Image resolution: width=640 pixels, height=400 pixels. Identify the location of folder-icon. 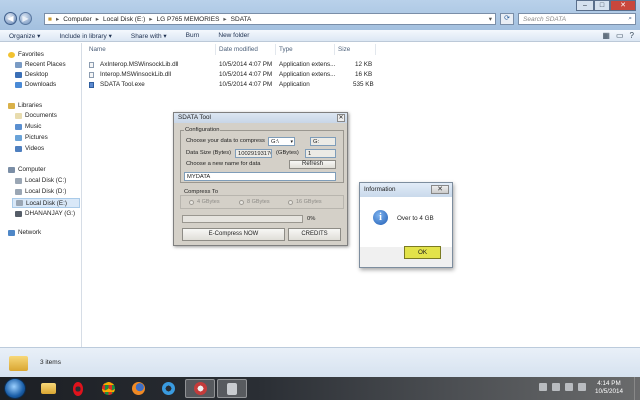
(18, 363).